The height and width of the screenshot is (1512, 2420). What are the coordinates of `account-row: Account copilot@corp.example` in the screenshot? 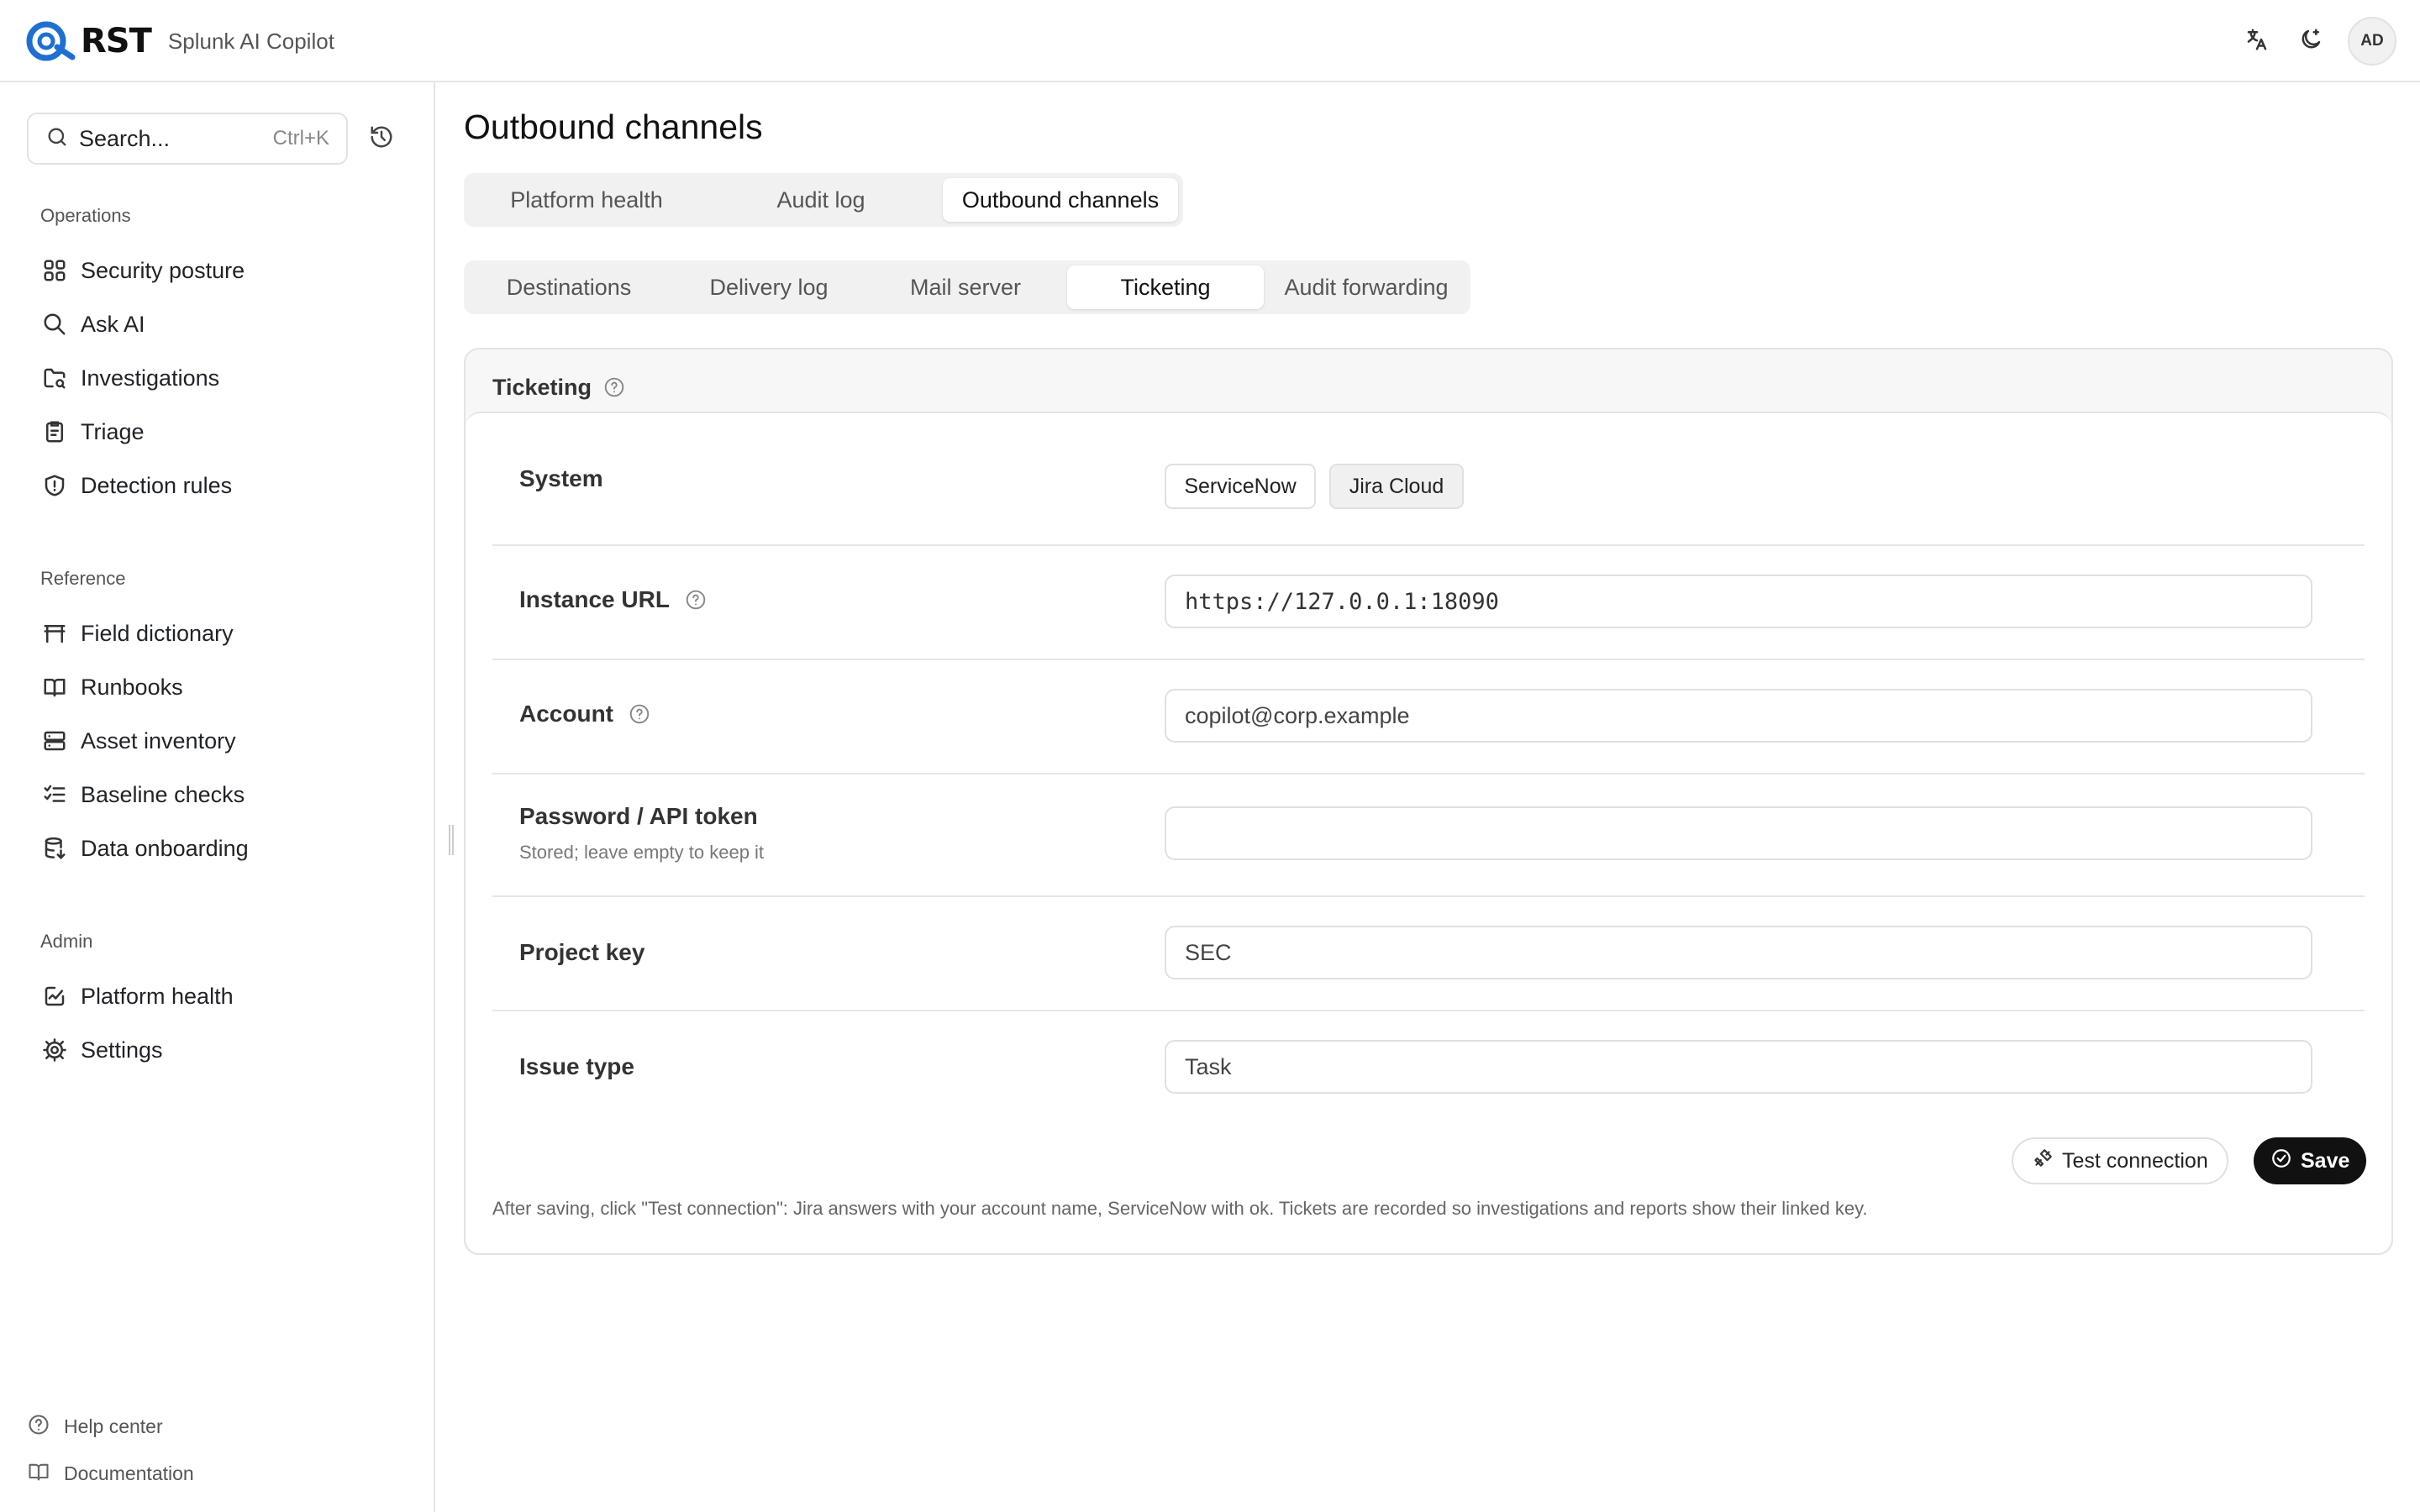 It's located at (1428, 717).